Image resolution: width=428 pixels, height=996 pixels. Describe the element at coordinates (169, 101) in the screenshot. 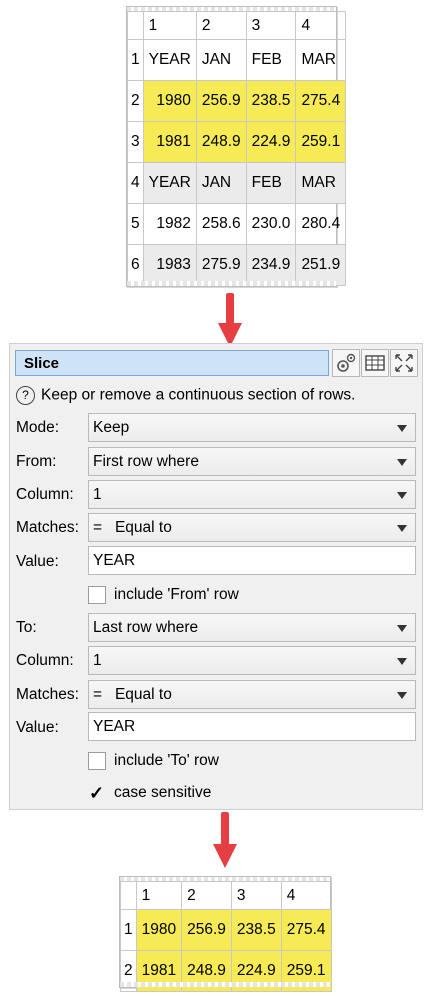

I see `table-cell: 1980` at that location.